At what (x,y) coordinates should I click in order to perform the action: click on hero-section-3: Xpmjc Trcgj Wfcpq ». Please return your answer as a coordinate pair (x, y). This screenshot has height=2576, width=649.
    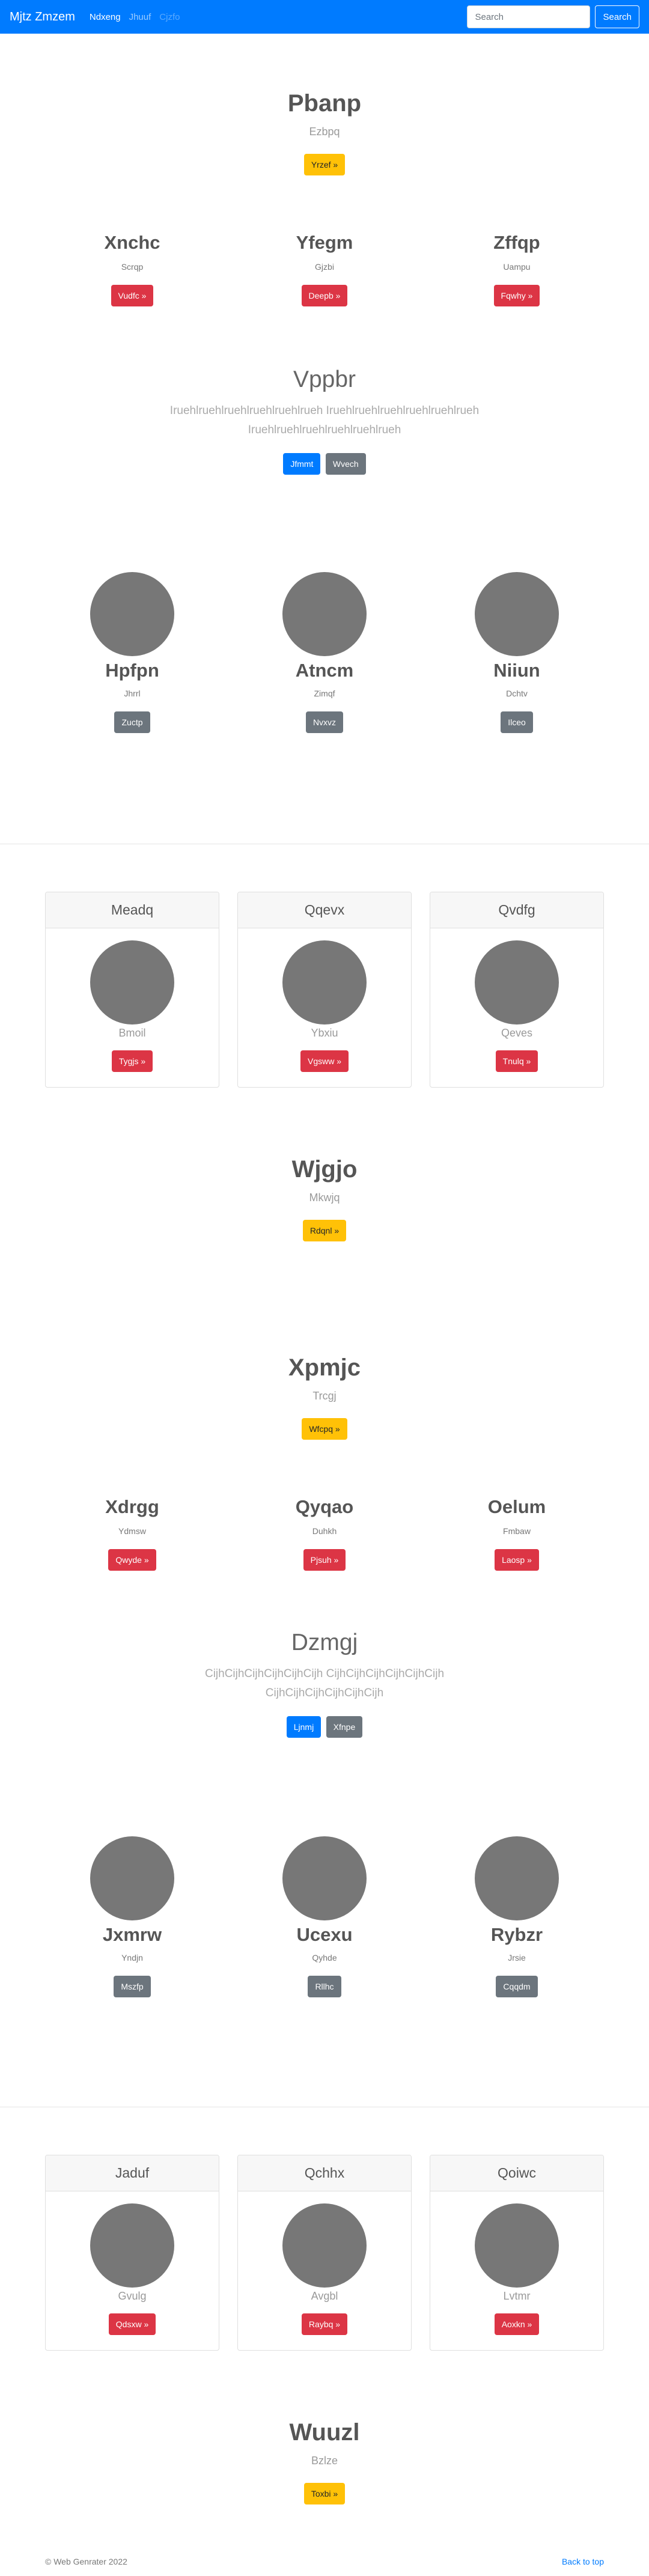
    Looking at the image, I should click on (324, 1397).